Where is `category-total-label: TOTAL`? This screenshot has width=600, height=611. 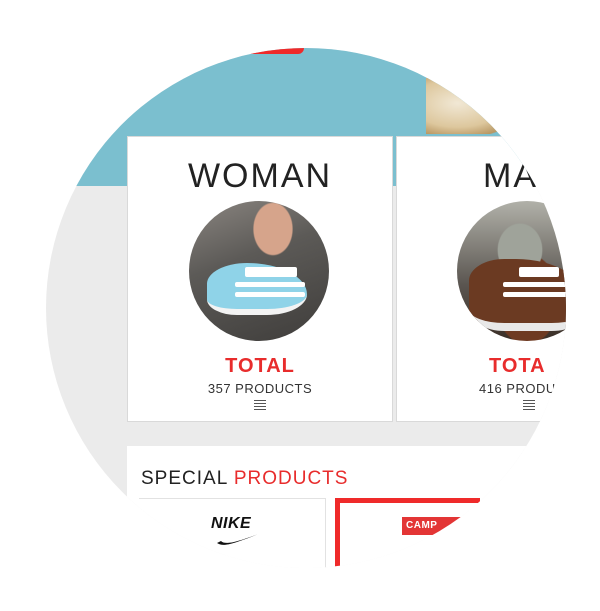 category-total-label: TOTAL is located at coordinates (260, 366).